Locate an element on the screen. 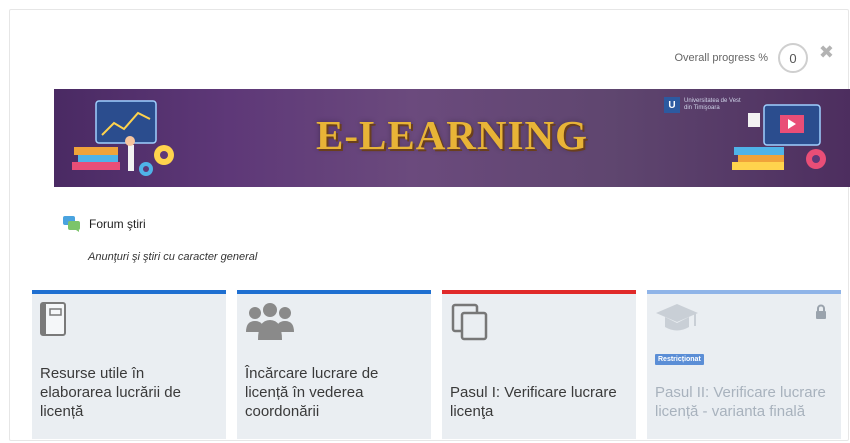 The height and width of the screenshot is (443, 850). banner-illustration-right is located at coordinates (779, 137).